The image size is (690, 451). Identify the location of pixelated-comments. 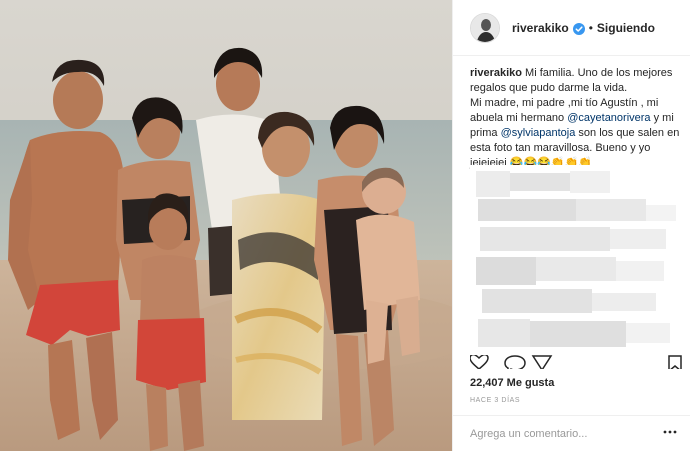
(576, 260).